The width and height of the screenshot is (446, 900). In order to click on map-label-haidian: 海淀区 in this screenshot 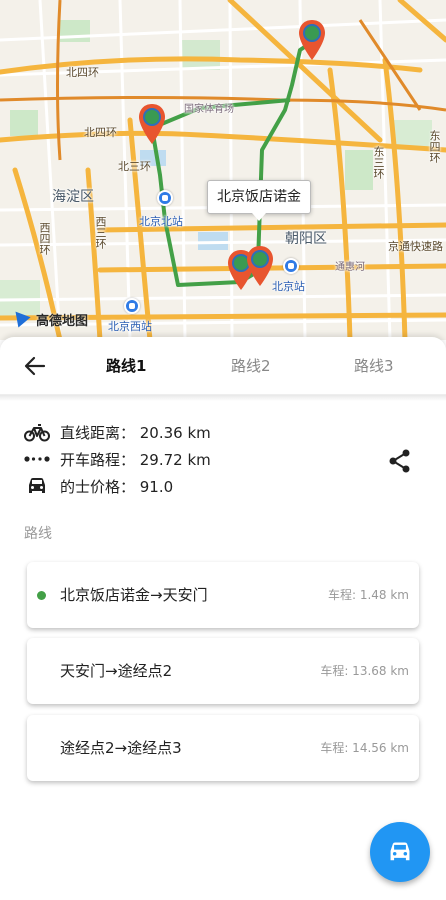, I will do `click(73, 197)`.